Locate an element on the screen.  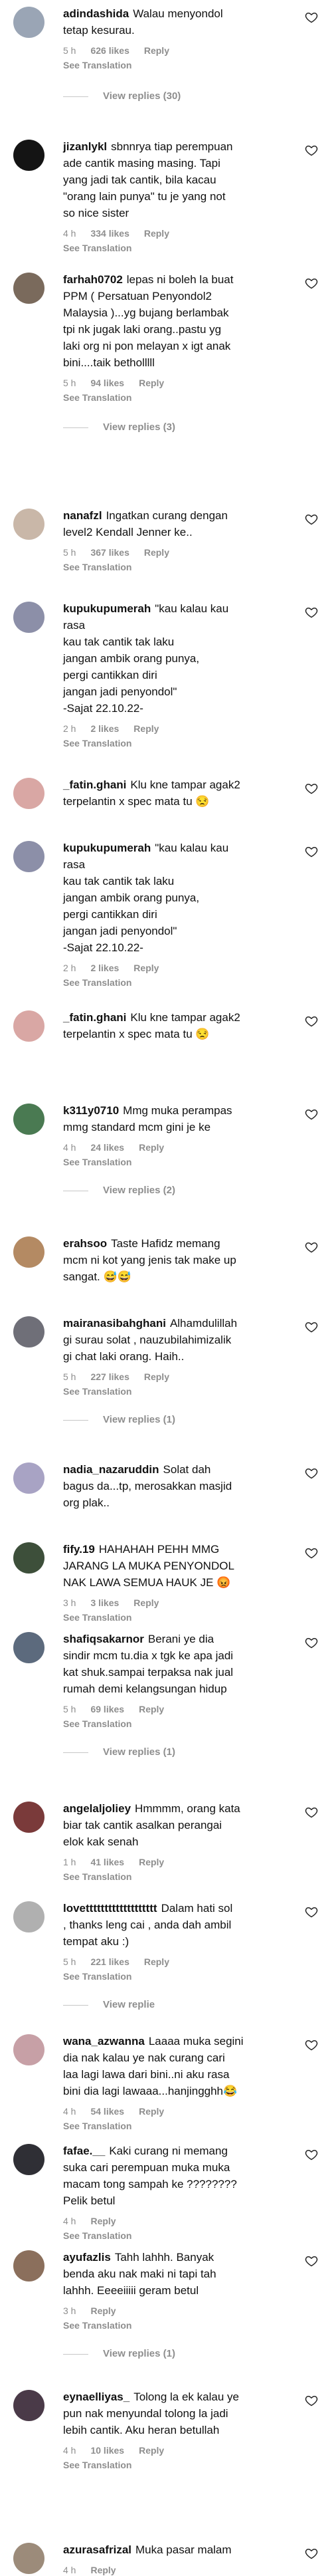
username: jizanlykl is located at coordinates (85, 146).